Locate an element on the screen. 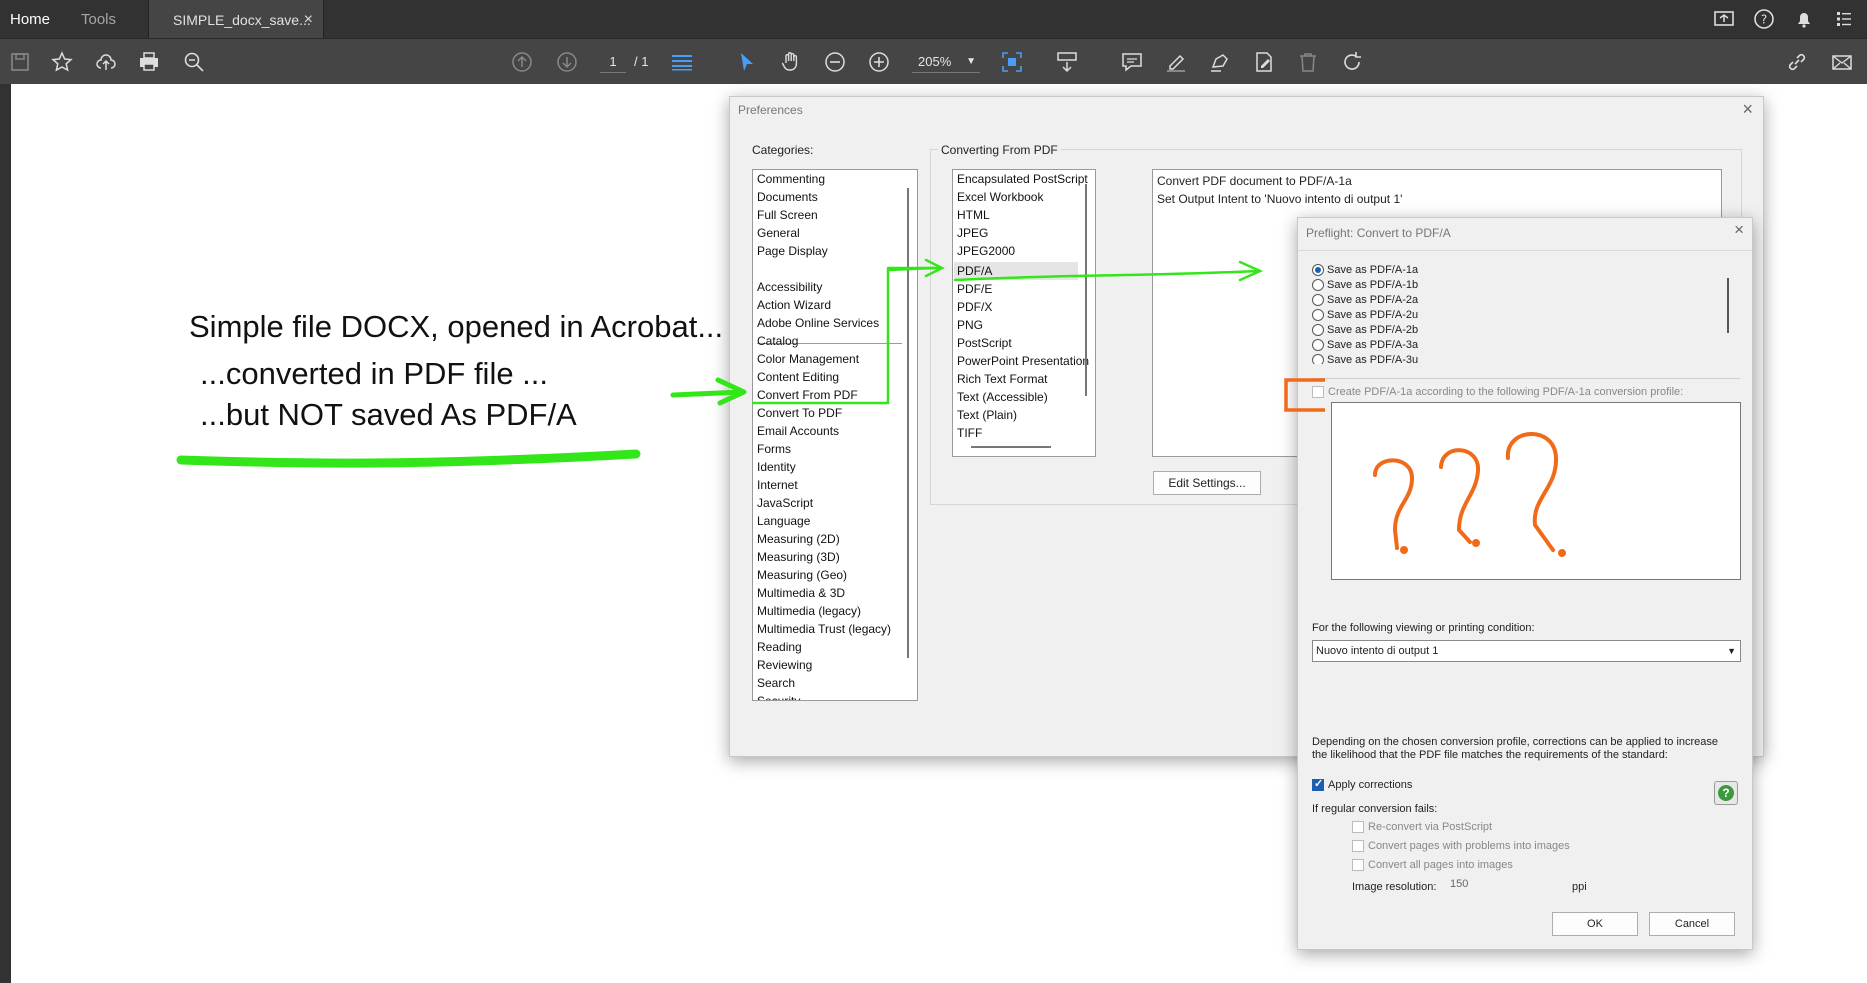 This screenshot has width=1867, height=983. ok-button: OK is located at coordinates (1595, 924).